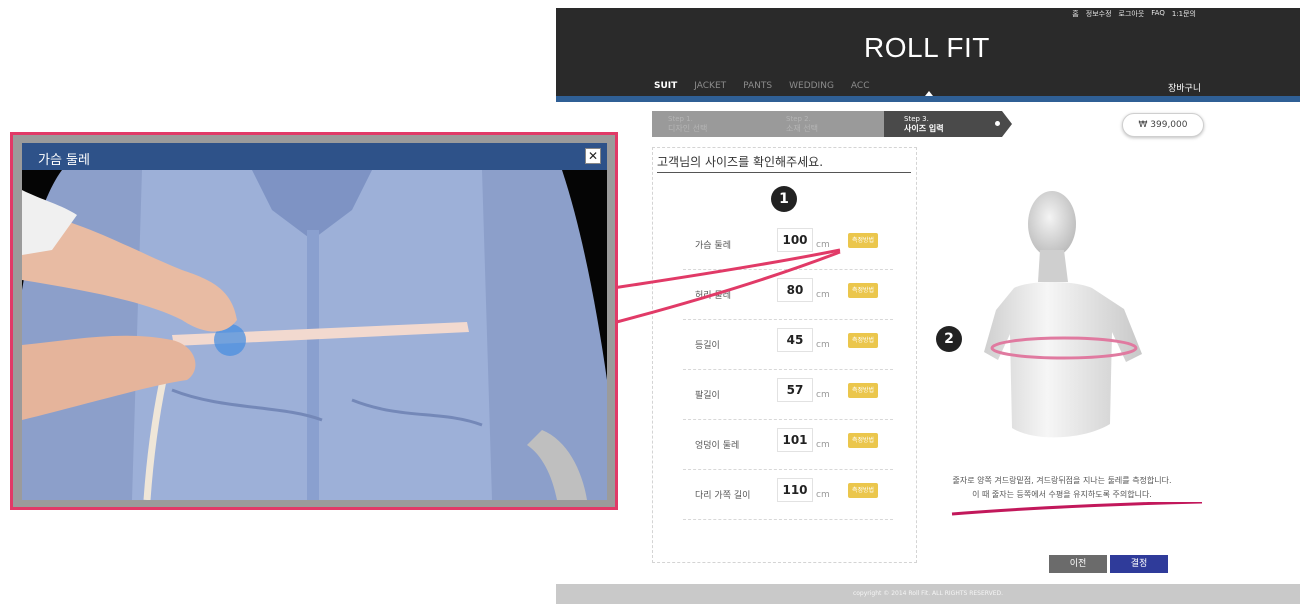 Image resolution: width=1308 pixels, height=612 pixels. Describe the element at coordinates (593, 156) in the screenshot. I see `close-icon: ✕` at that location.